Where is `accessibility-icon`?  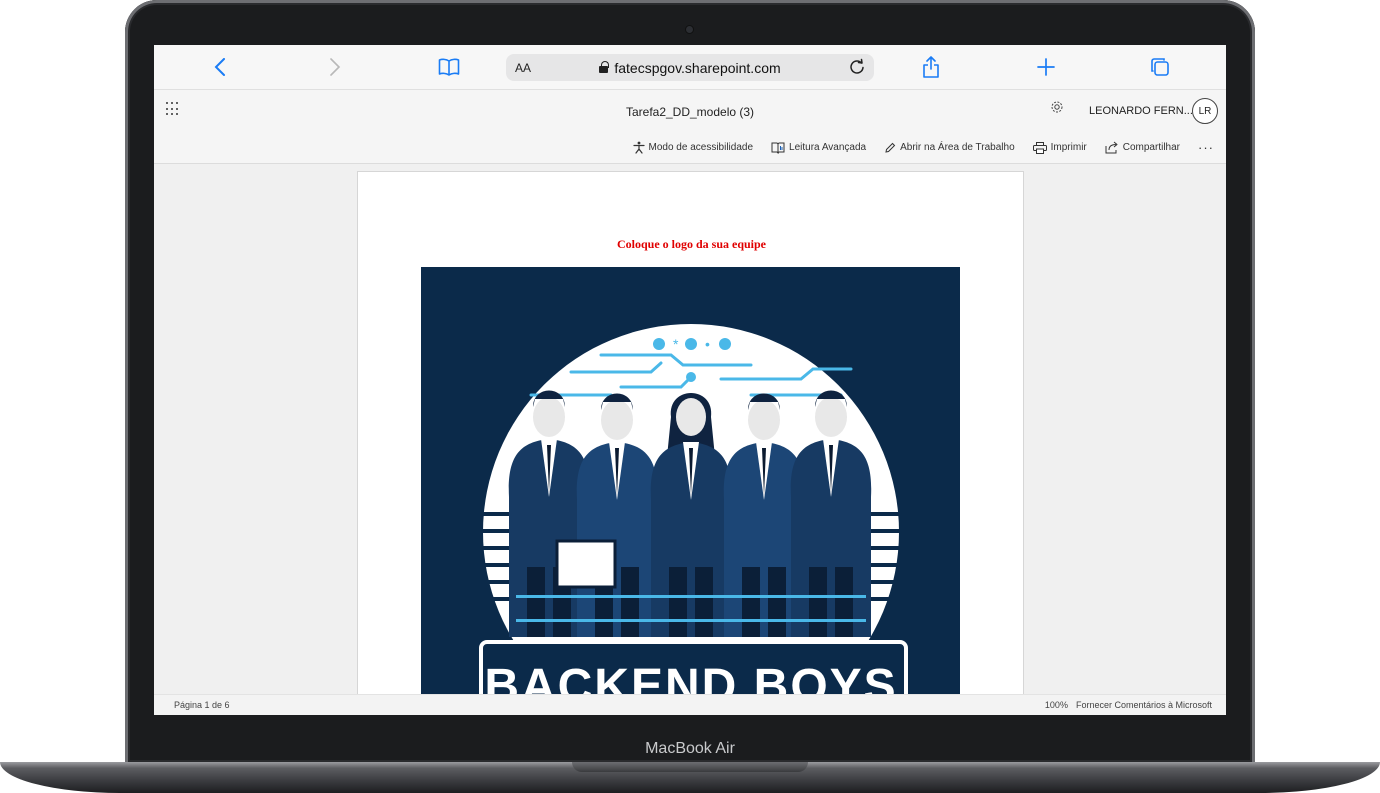 accessibility-icon is located at coordinates (638, 147).